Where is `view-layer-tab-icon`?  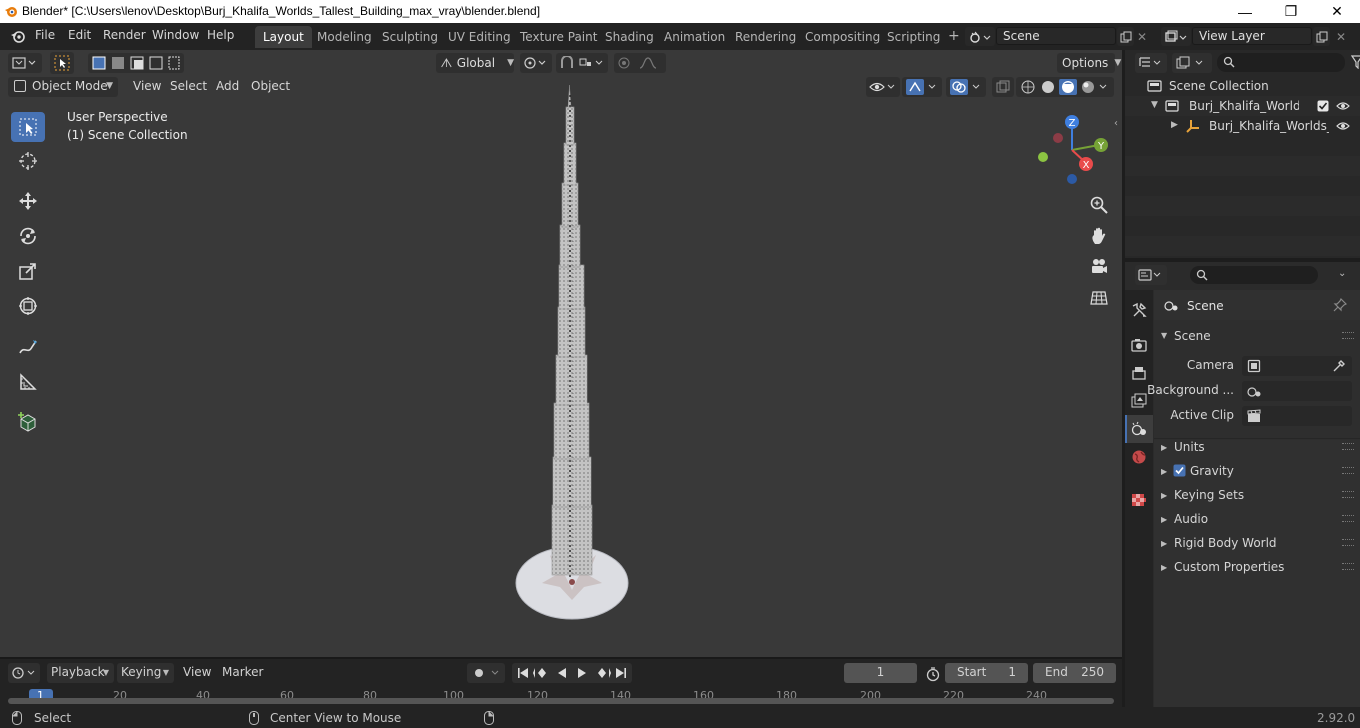 view-layer-tab-icon is located at coordinates (1139, 401).